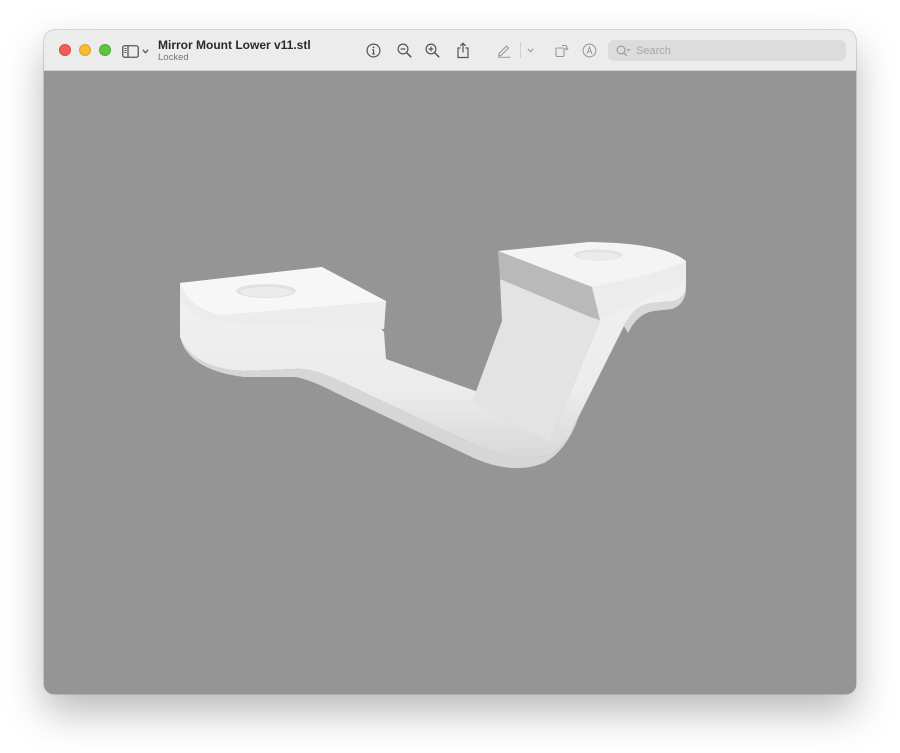 The height and width of the screenshot is (753, 900). What do you see at coordinates (731, 50) in the screenshot?
I see `search-input` at bounding box center [731, 50].